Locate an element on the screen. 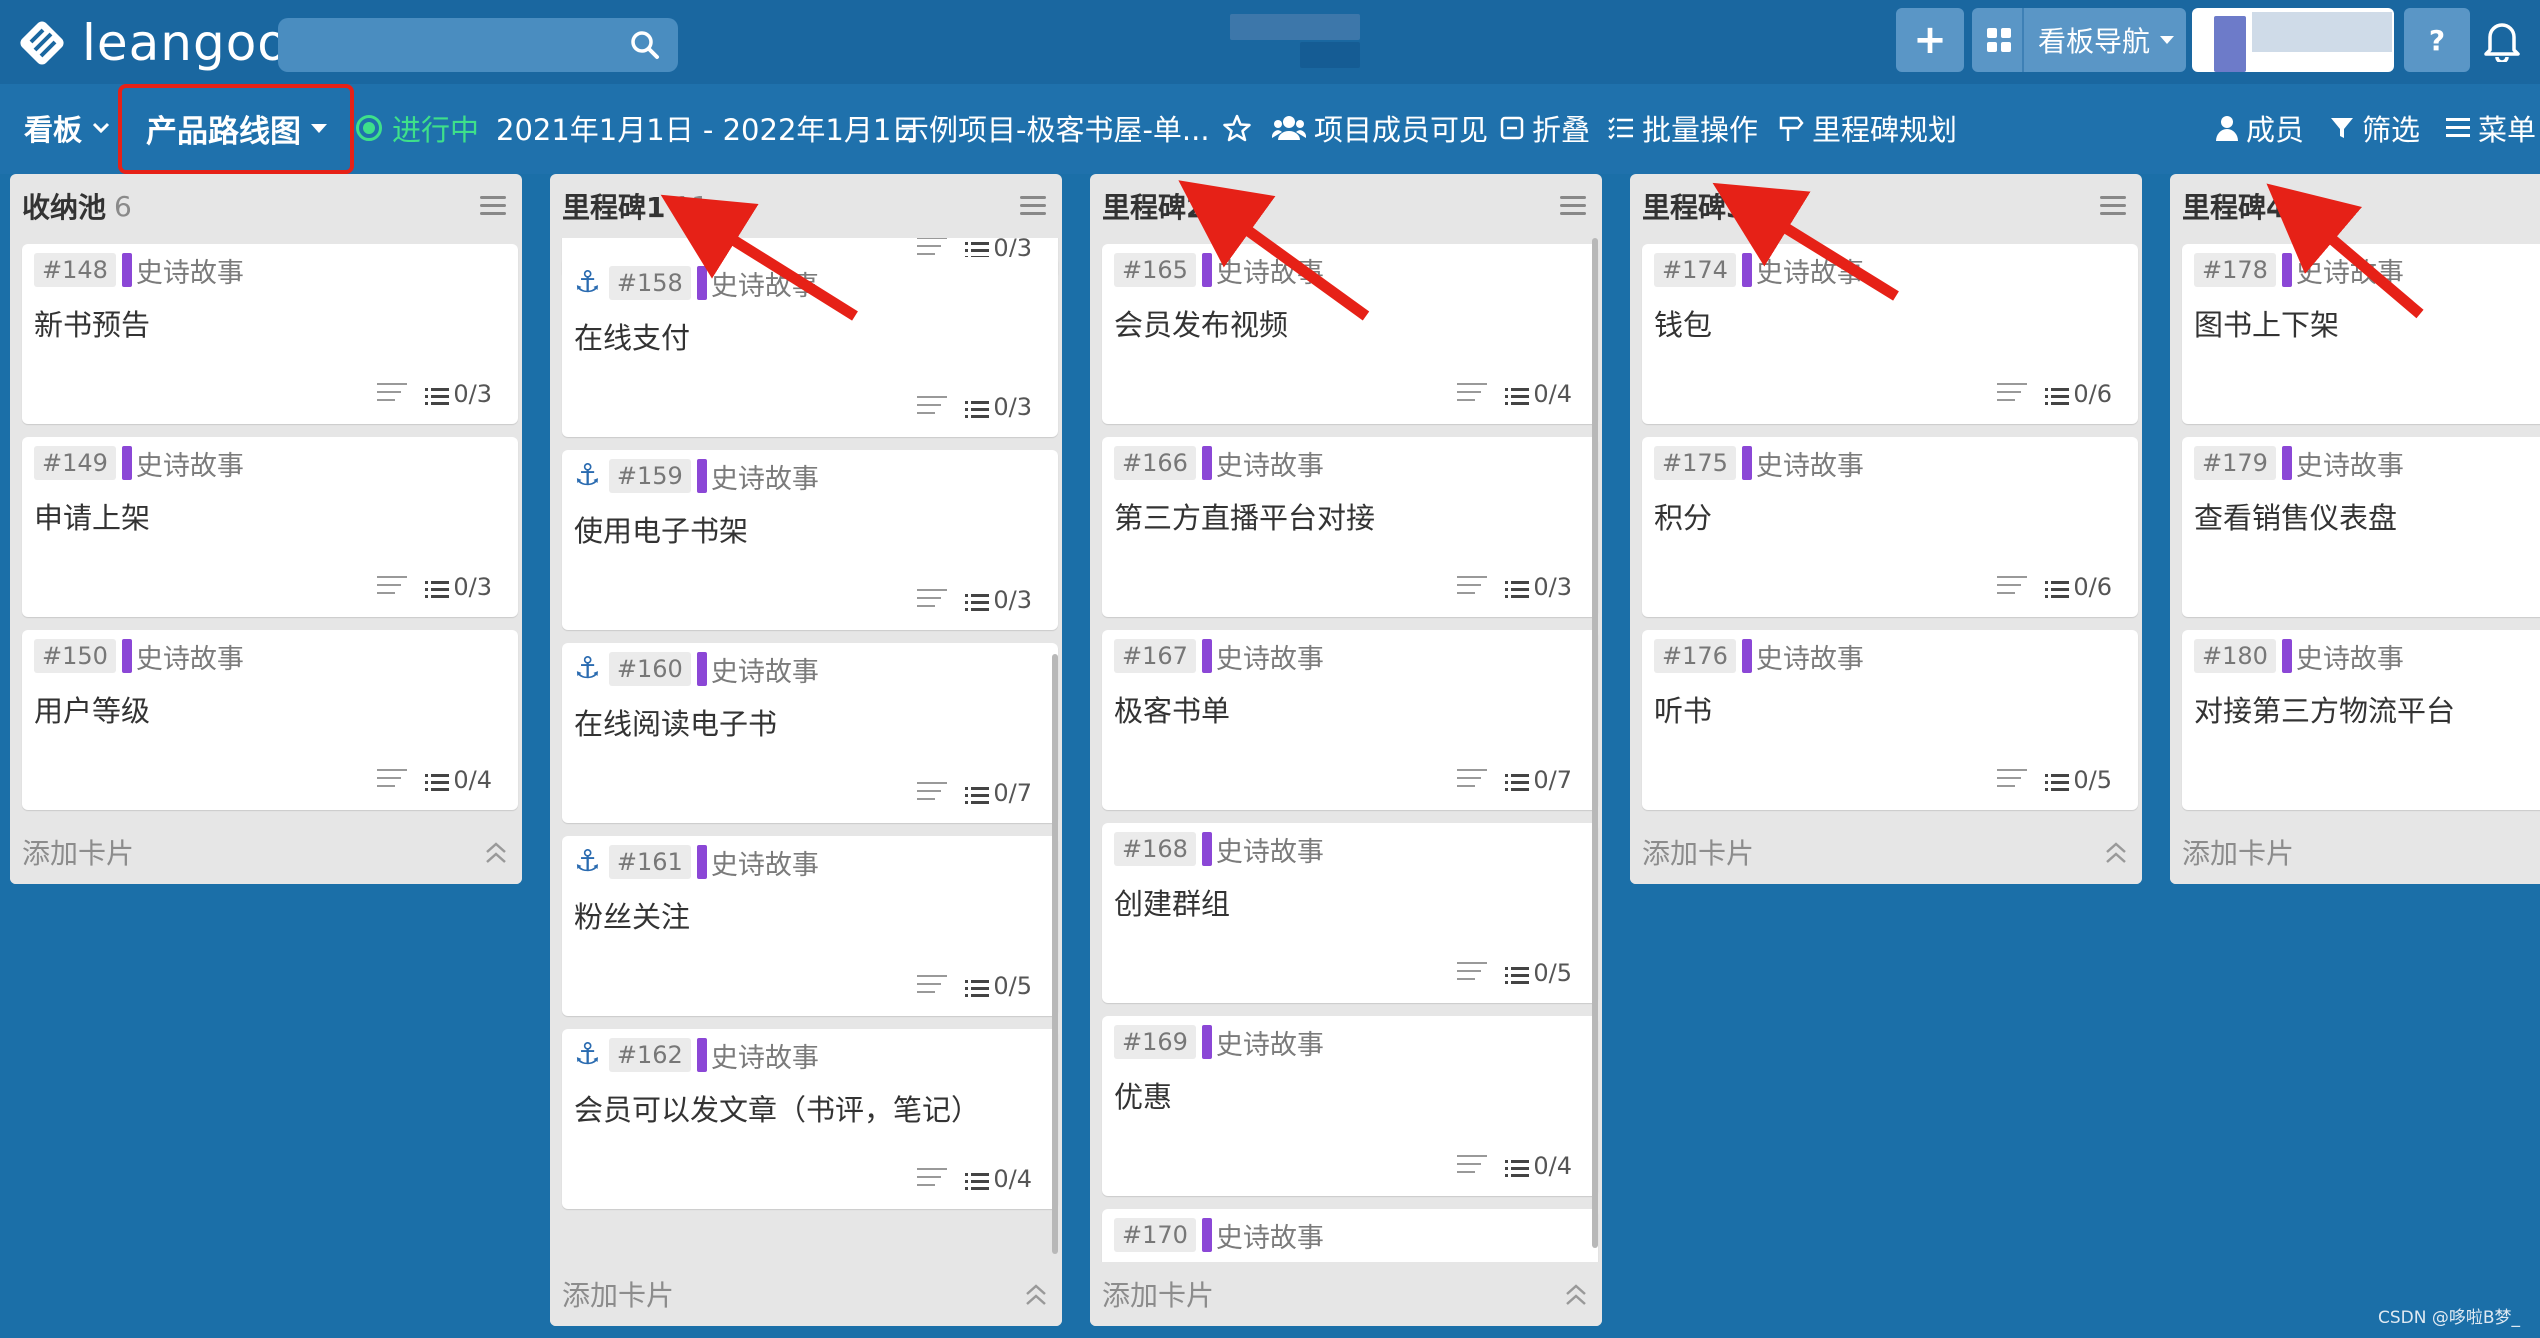  card-id: #175 is located at coordinates (1695, 463).